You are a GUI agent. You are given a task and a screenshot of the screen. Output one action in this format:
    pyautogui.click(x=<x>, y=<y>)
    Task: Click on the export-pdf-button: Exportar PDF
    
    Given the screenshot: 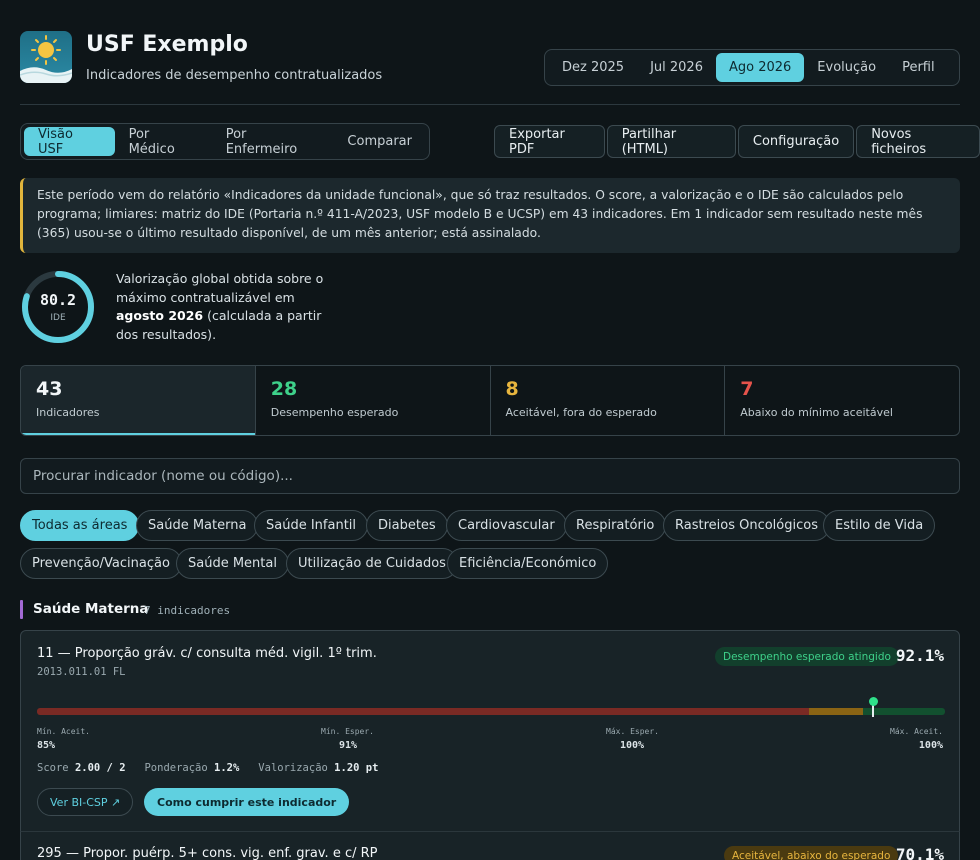 What is the action you would take?
    pyautogui.click(x=549, y=141)
    